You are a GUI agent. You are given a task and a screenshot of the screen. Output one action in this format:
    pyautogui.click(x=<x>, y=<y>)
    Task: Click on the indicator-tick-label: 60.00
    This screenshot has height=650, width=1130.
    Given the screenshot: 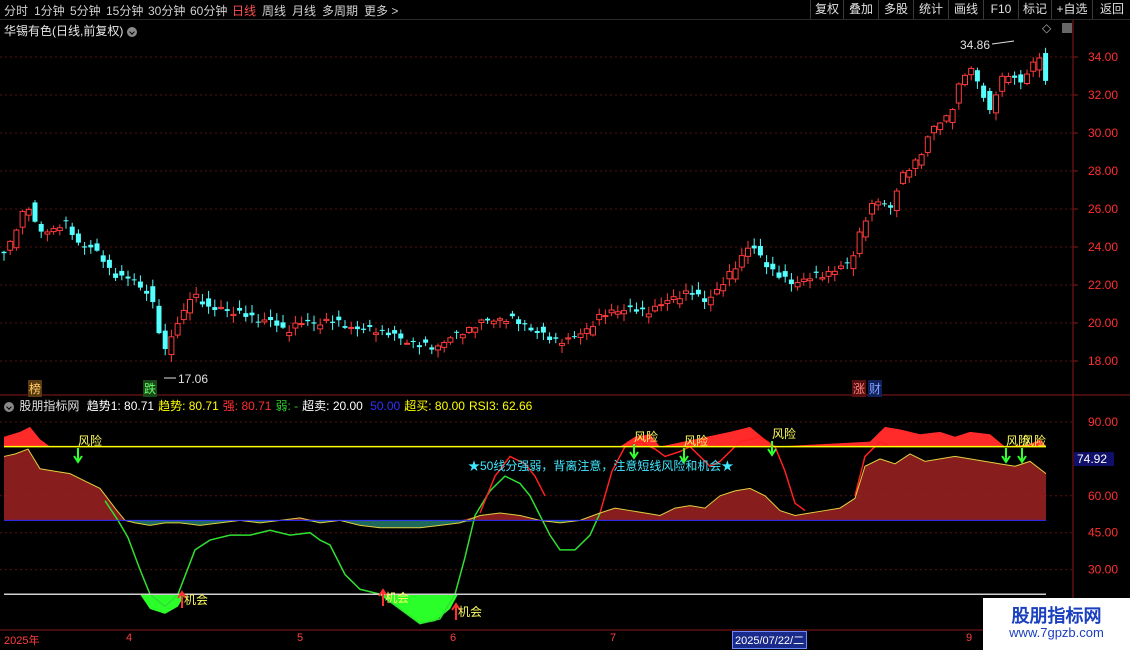 What is the action you would take?
    pyautogui.click(x=1103, y=496)
    